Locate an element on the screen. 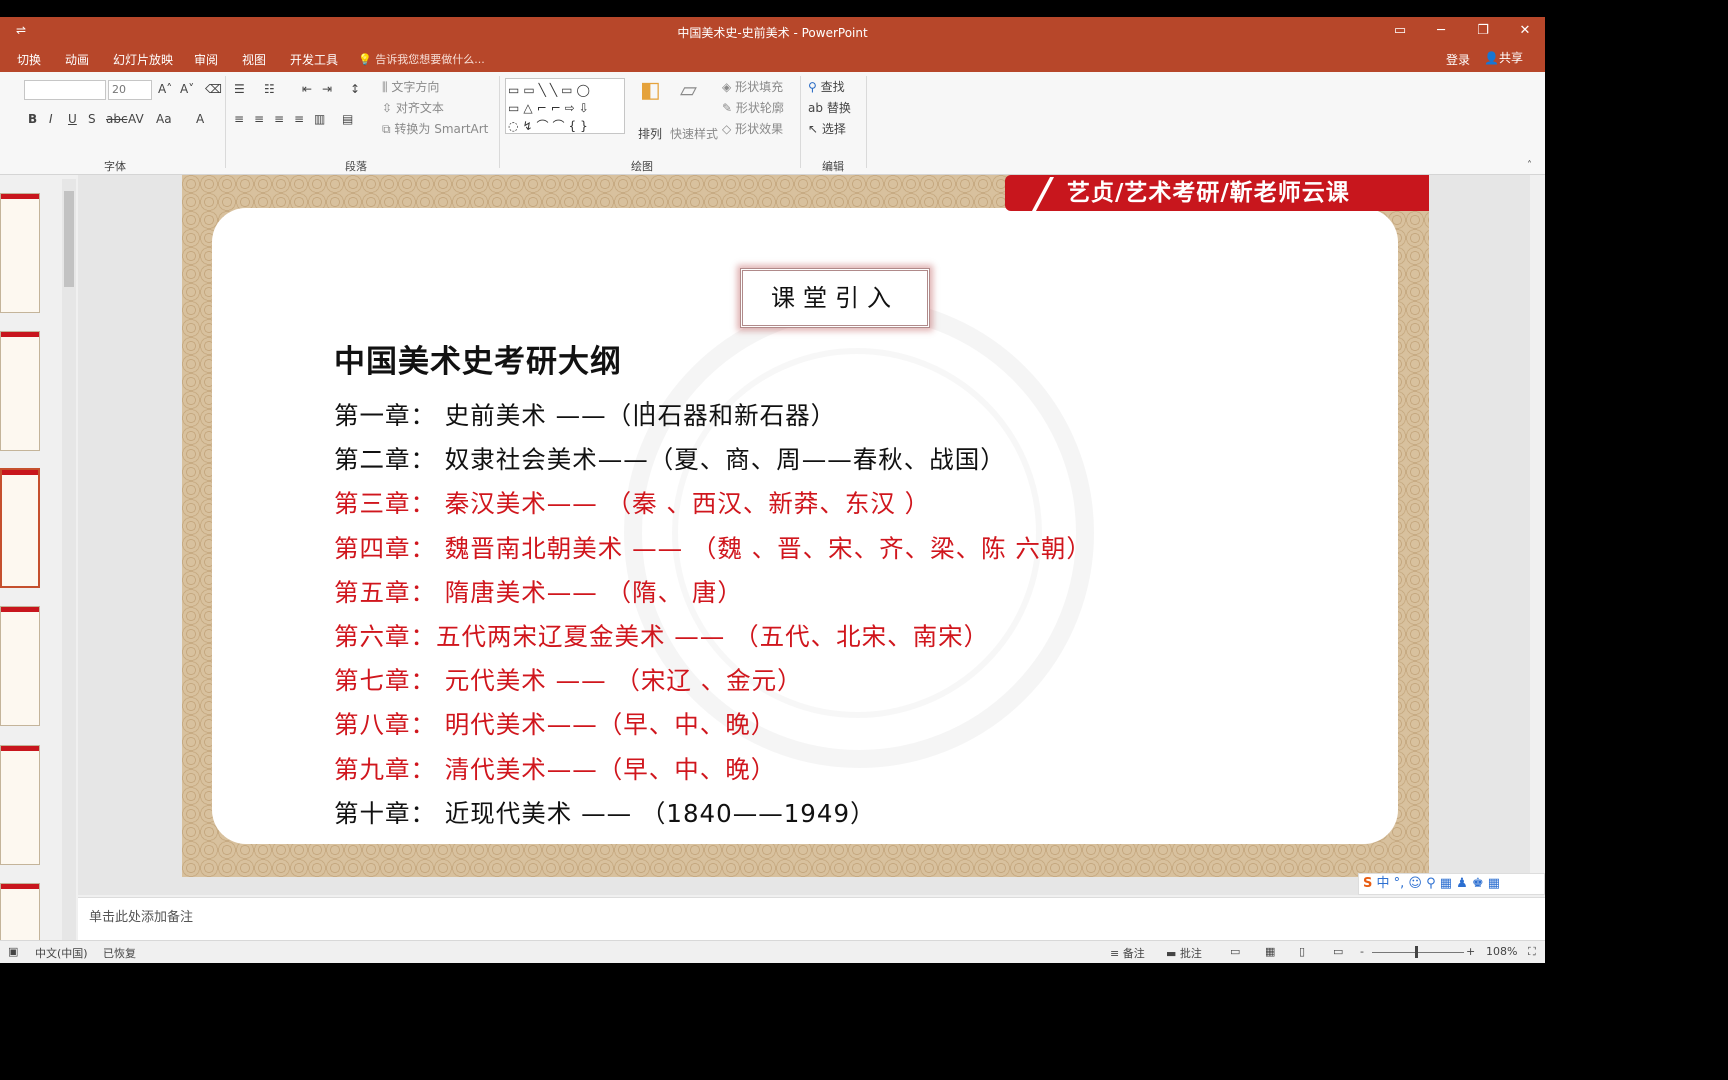  select-button: ↖ 选择 is located at coordinates (827, 128).